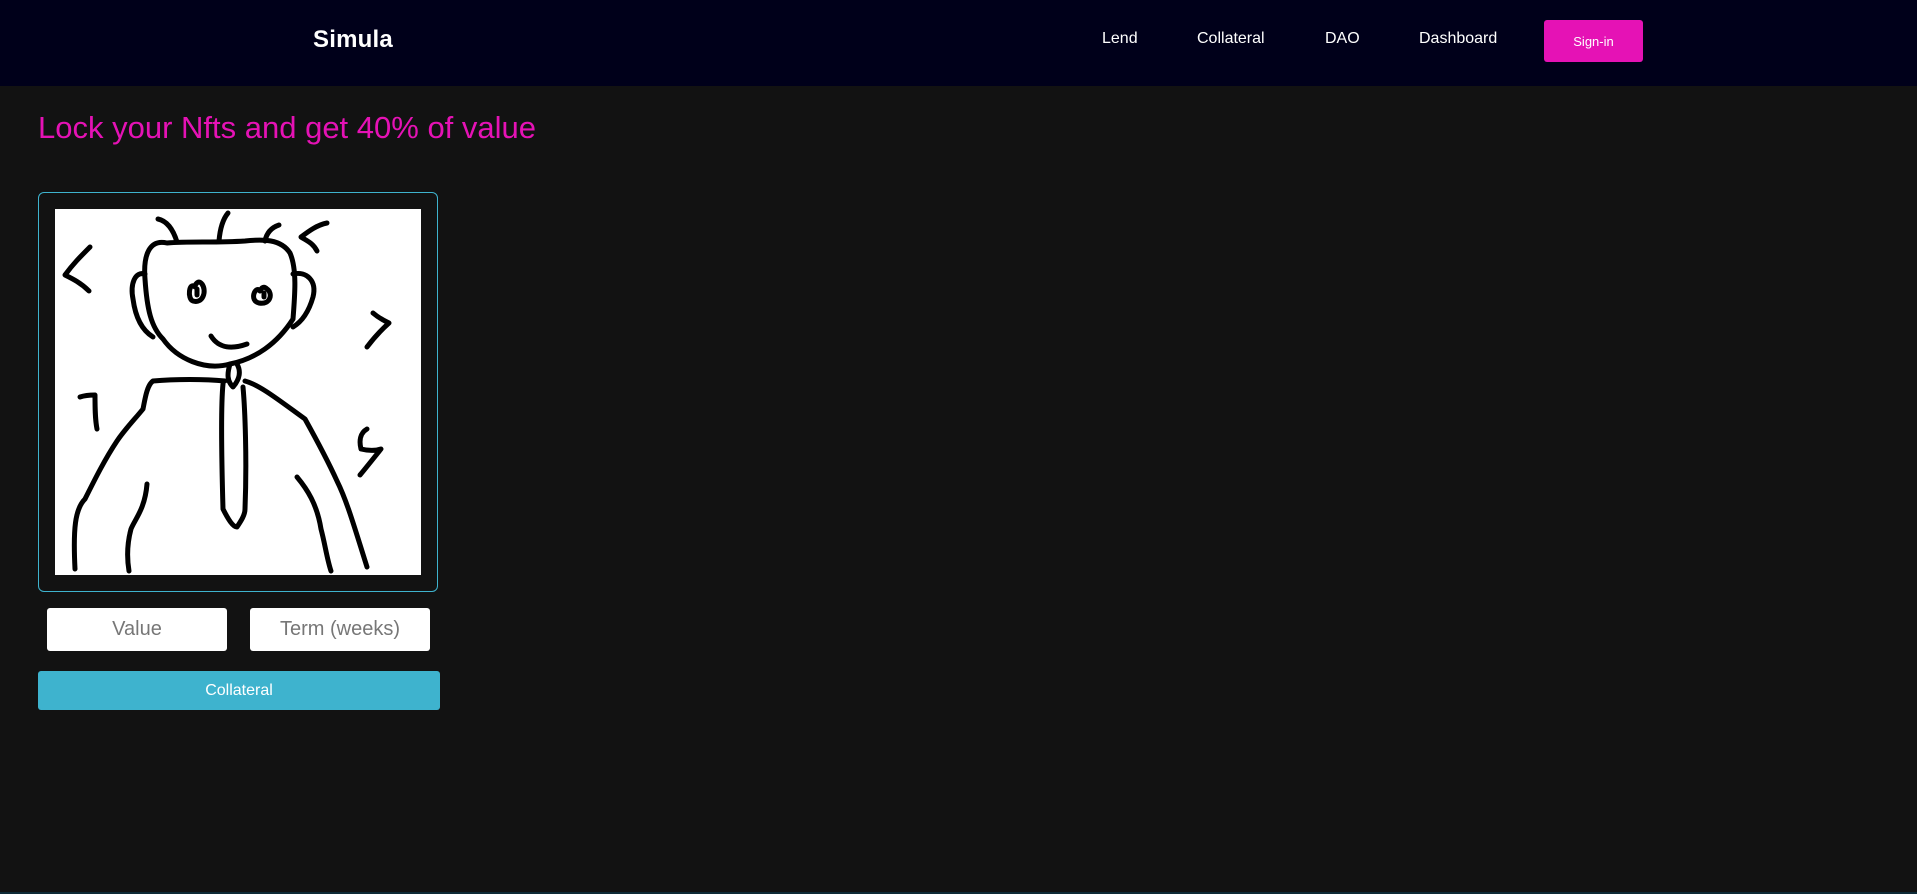  What do you see at coordinates (1231, 39) in the screenshot?
I see `nav-link-collateral: Collateral` at bounding box center [1231, 39].